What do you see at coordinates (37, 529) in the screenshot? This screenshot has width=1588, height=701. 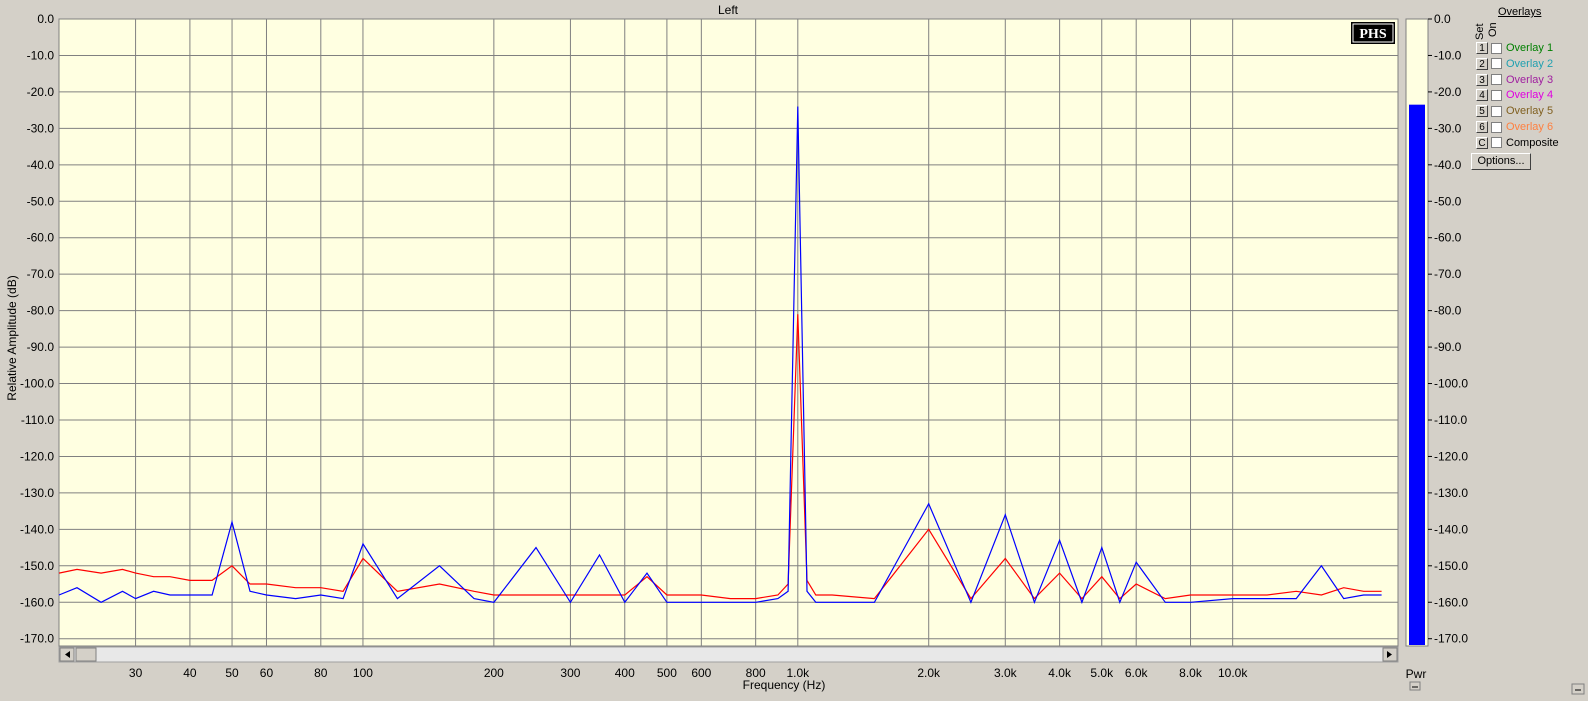 I see `y-tick-label: -140.0` at bounding box center [37, 529].